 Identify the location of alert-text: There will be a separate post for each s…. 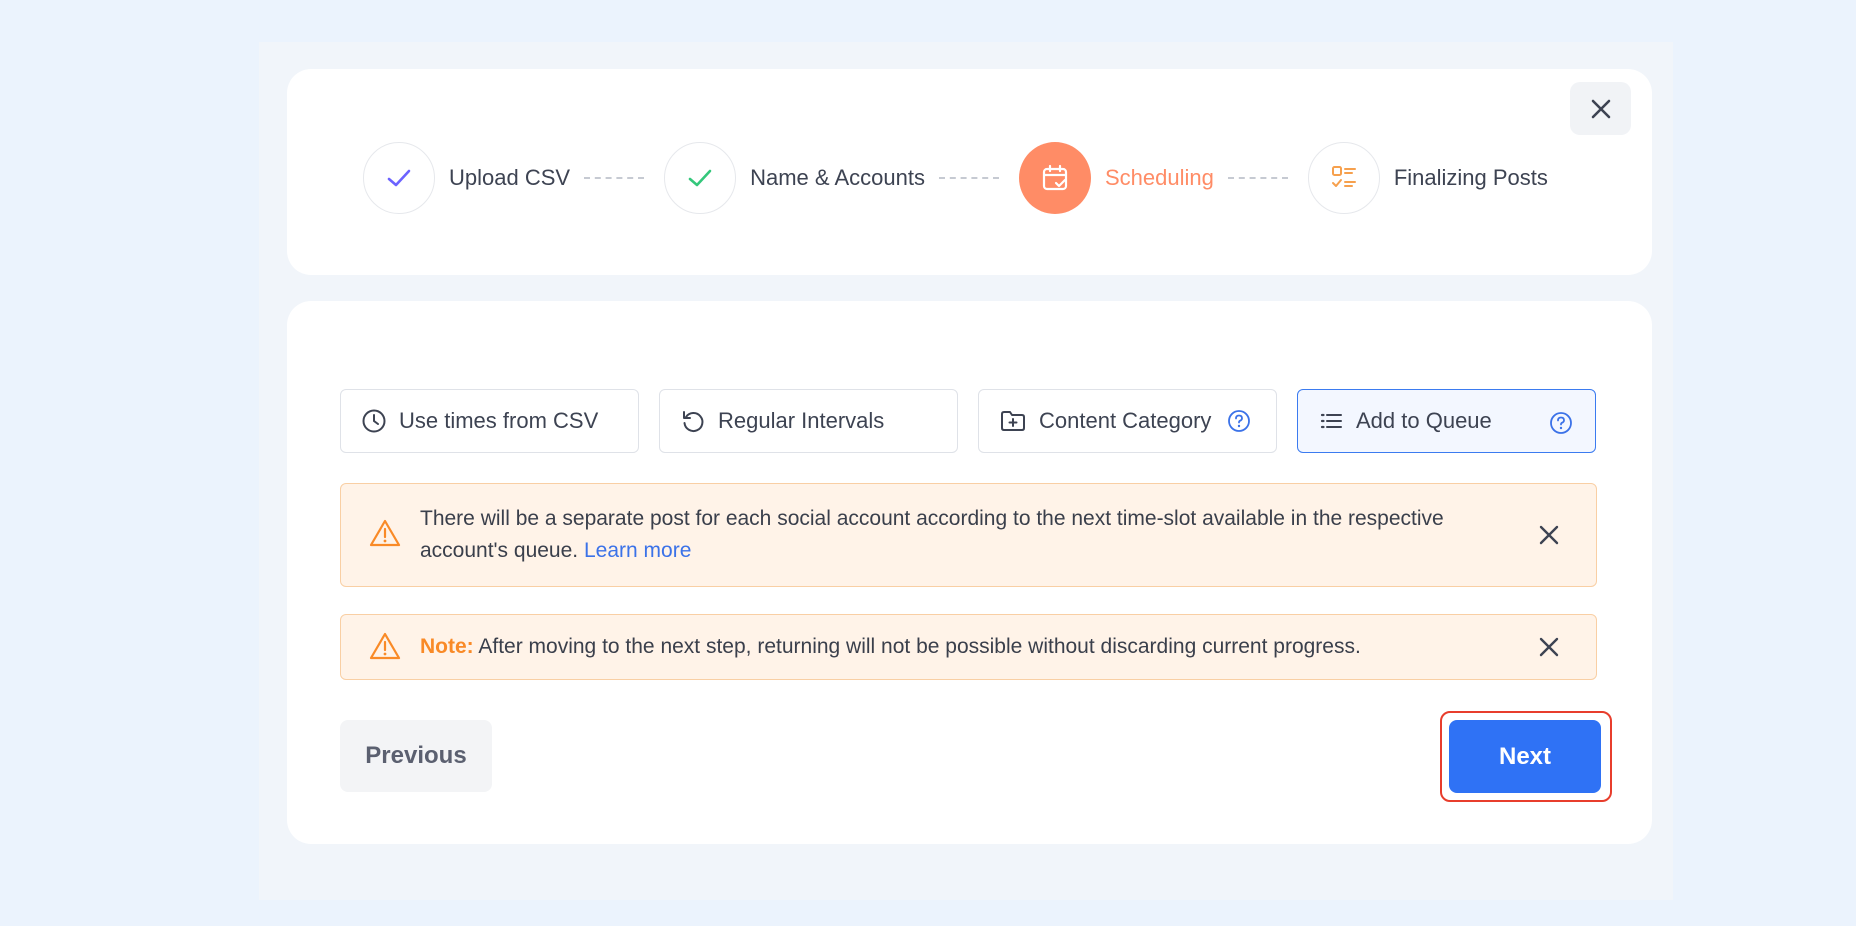
(932, 534).